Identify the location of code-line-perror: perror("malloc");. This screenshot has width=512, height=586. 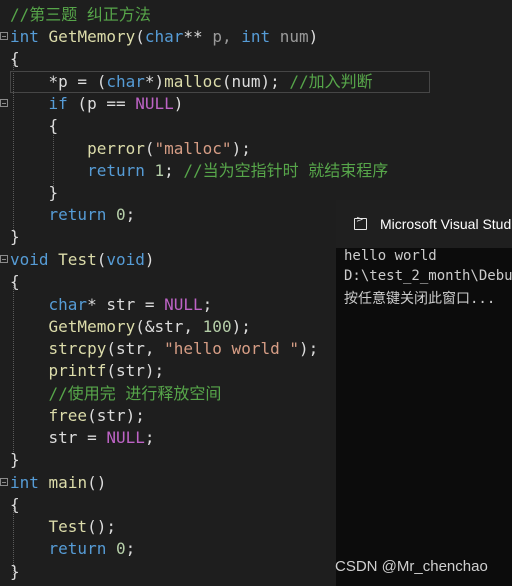
(169, 148).